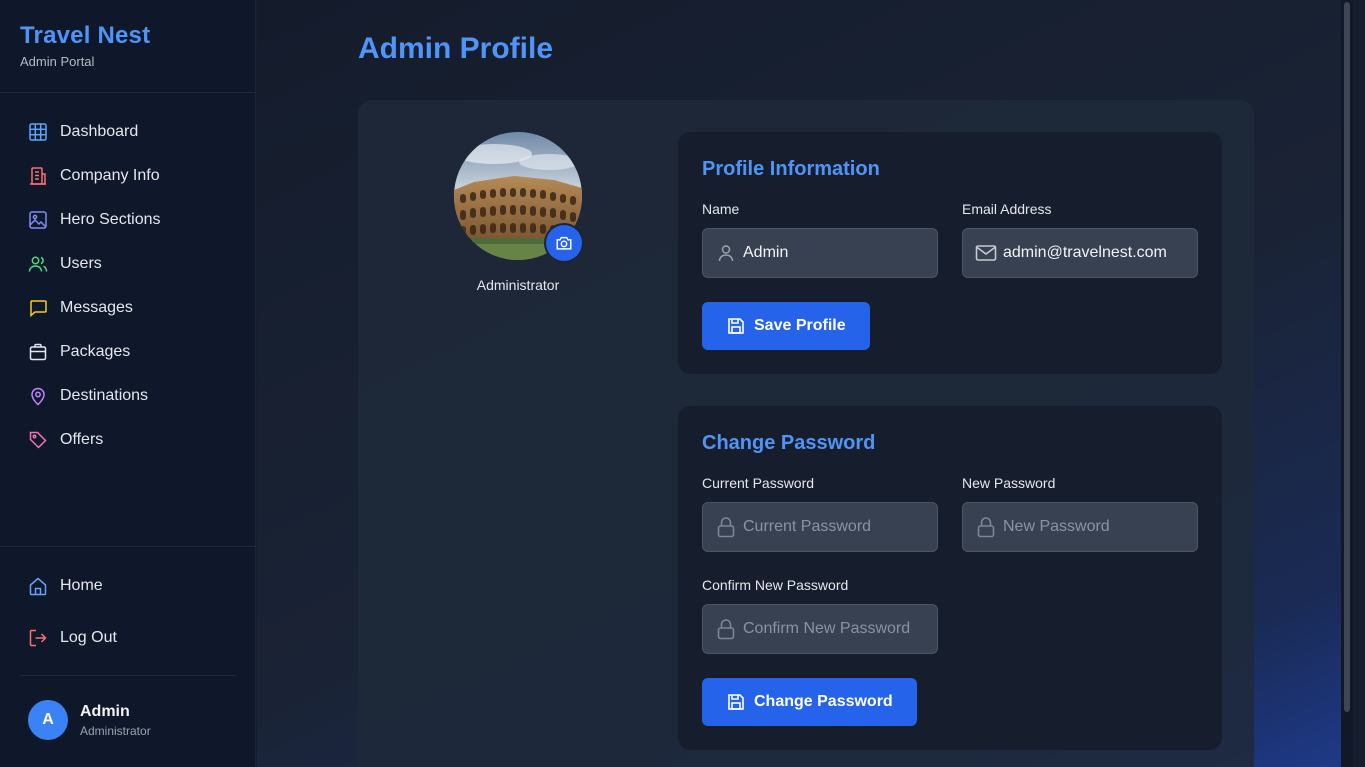 Image resolution: width=1365 pixels, height=767 pixels. I want to click on scrollbar, so click(1347, 383).